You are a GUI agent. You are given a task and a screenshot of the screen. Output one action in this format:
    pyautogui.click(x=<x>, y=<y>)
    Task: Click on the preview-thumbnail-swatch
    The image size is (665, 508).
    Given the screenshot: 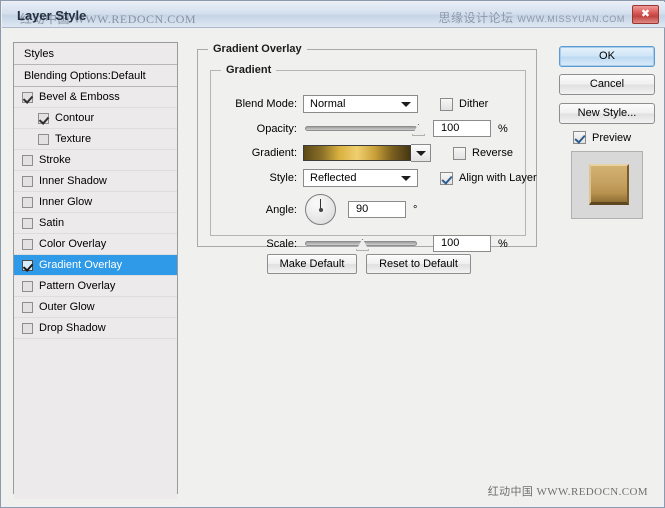 What is the action you would take?
    pyautogui.click(x=609, y=184)
    